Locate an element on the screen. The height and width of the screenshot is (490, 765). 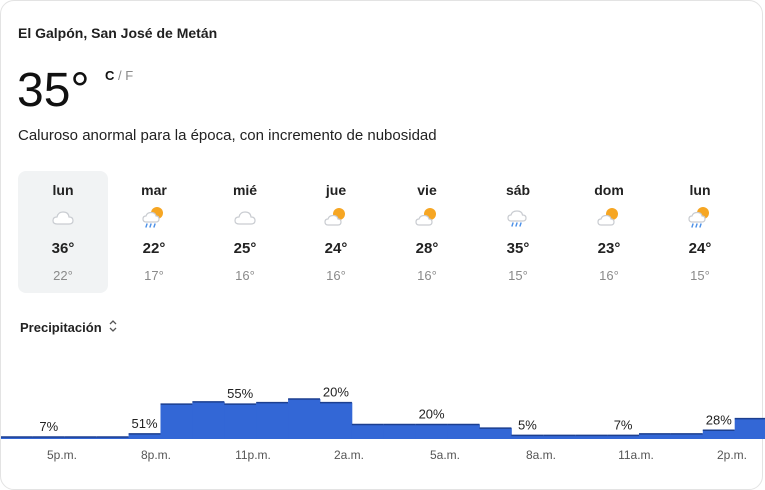
unit-toggle: C / F is located at coordinates (119, 75).